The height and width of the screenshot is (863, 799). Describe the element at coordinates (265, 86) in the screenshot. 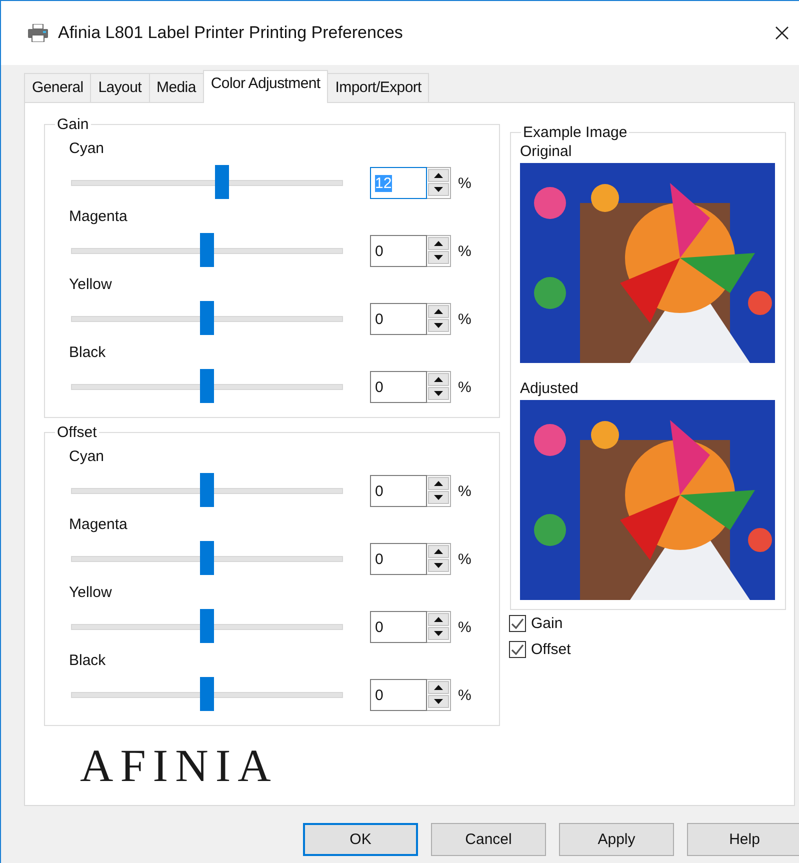

I see `tab: Color Adjustment` at that location.